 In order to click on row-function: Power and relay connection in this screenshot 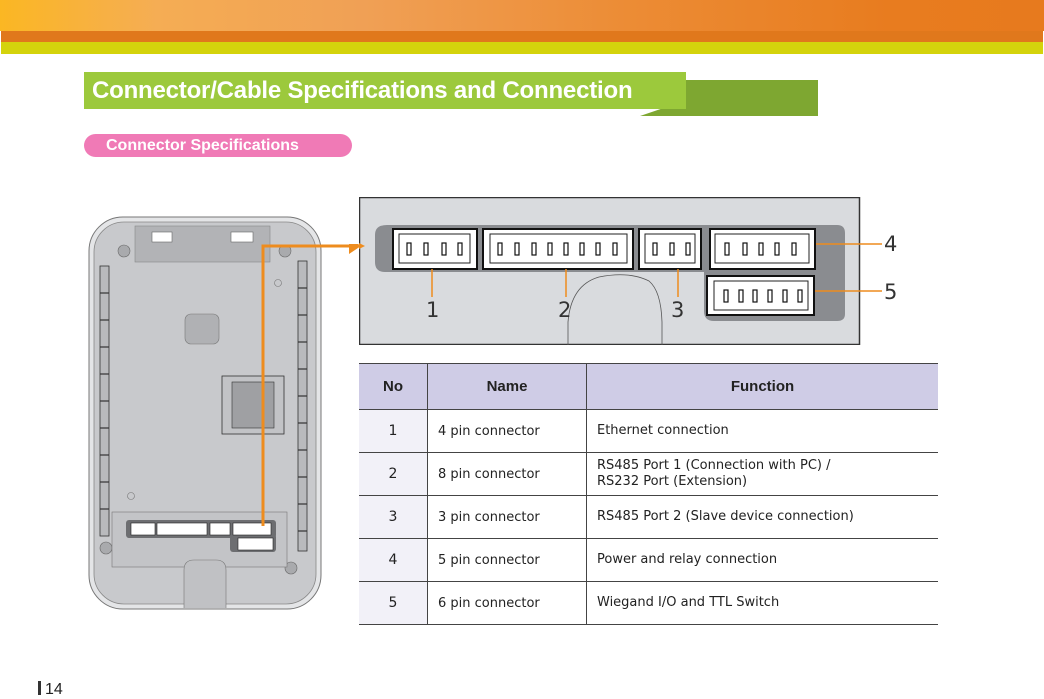, I will do `click(762, 560)`.